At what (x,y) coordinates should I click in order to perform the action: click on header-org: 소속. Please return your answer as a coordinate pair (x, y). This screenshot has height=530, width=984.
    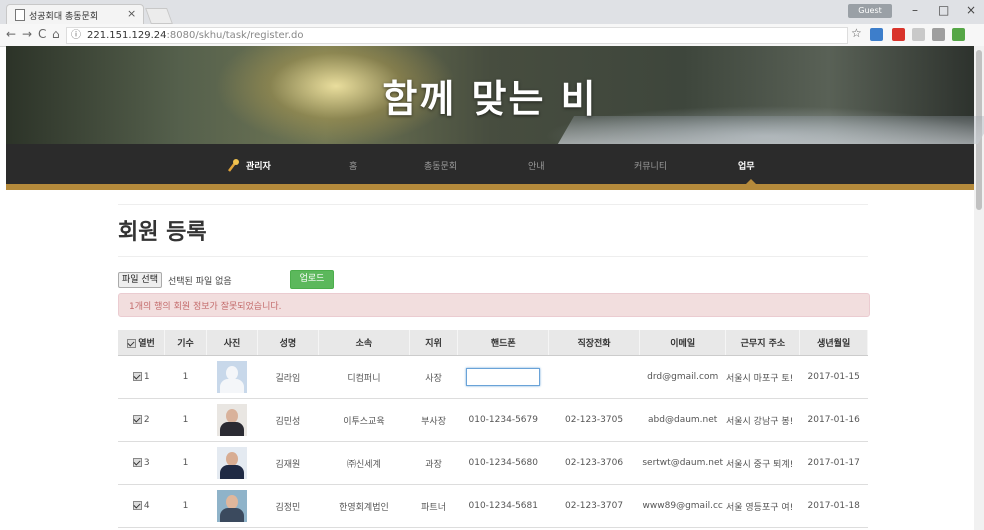
    Looking at the image, I should click on (364, 343).